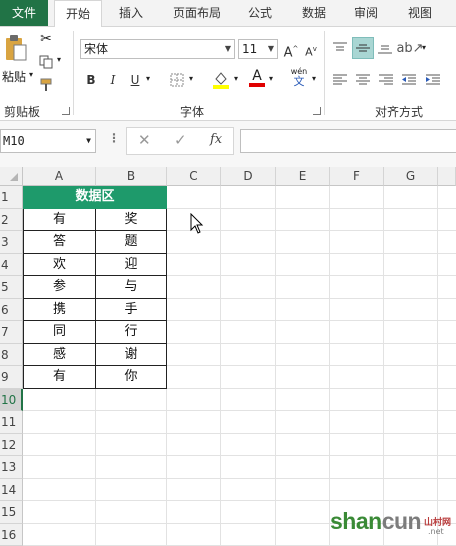  Describe the element at coordinates (131, 242) in the screenshot. I see `table-cell: 题` at that location.